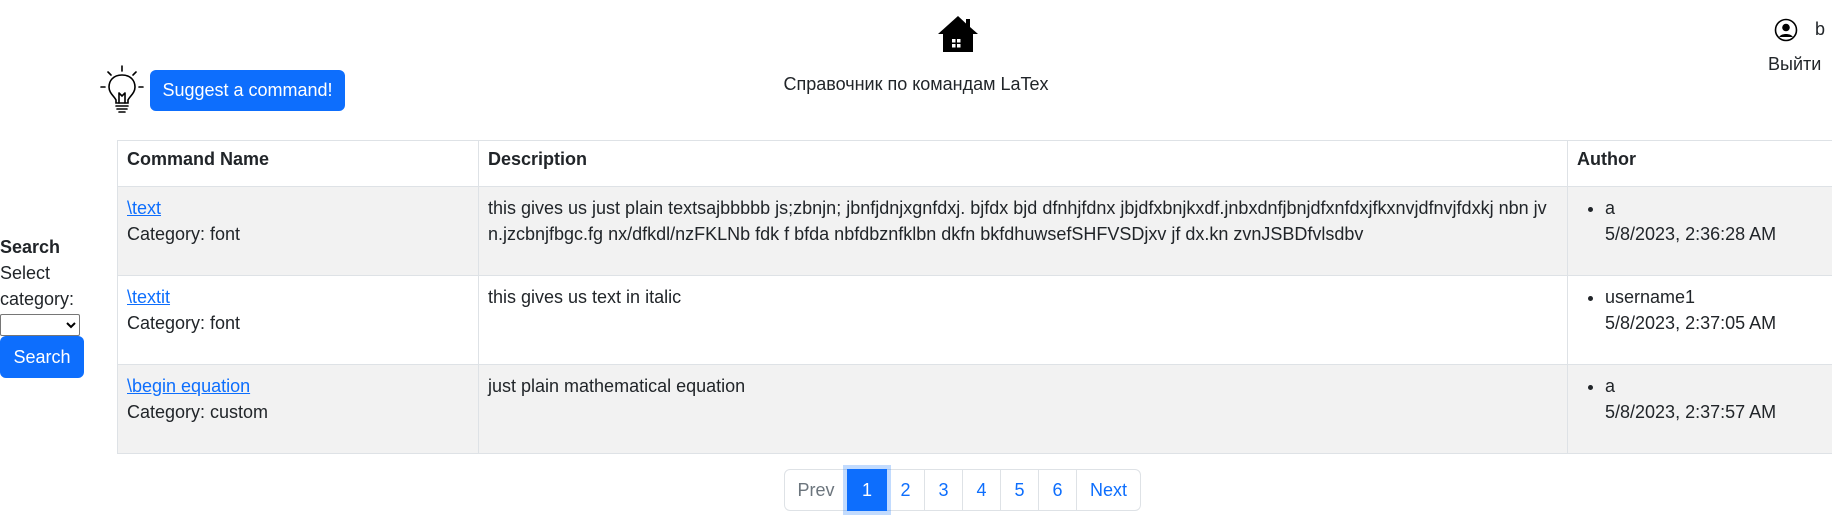 The width and height of the screenshot is (1832, 519). Describe the element at coordinates (122, 89) in the screenshot. I see `lightbulb-icon` at that location.